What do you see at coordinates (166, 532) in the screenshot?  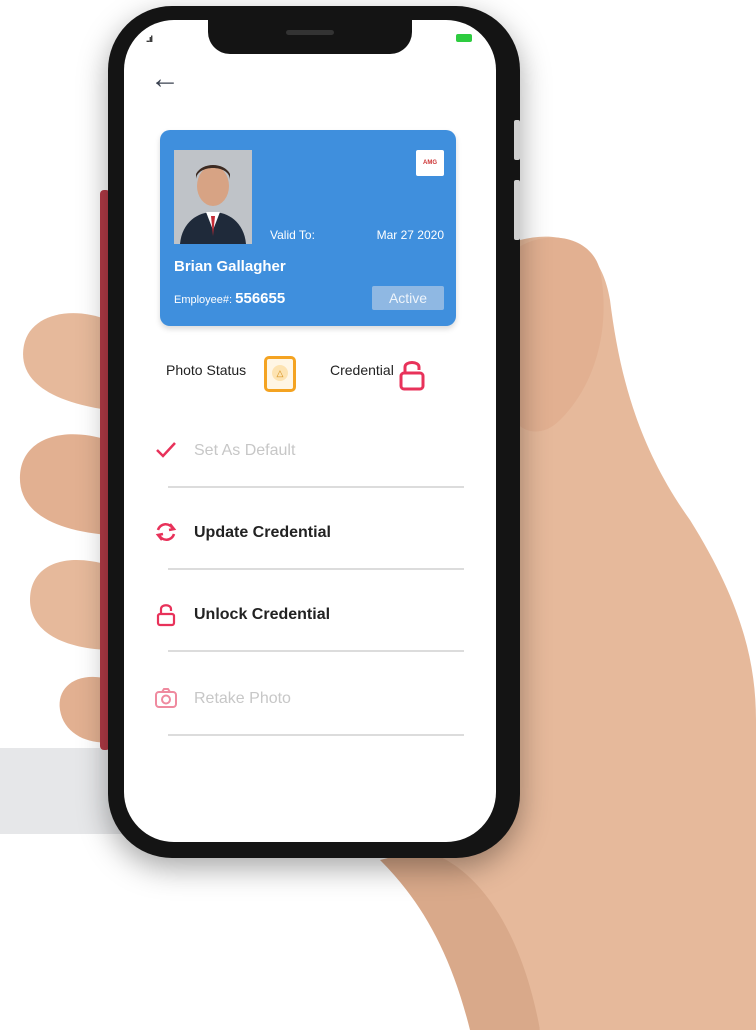 I see `refresh-icon` at bounding box center [166, 532].